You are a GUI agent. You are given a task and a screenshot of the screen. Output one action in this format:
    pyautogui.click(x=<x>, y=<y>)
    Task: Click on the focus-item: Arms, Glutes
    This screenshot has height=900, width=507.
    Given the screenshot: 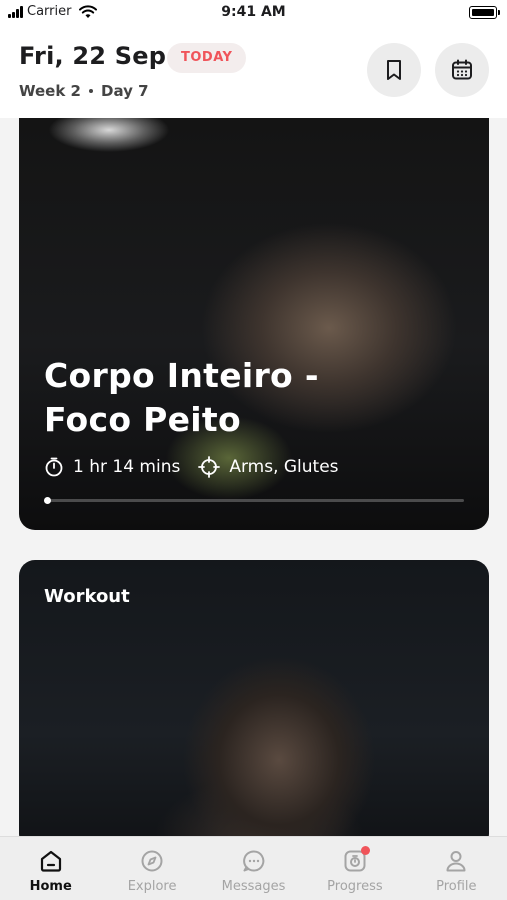 What is the action you would take?
    pyautogui.click(x=268, y=467)
    